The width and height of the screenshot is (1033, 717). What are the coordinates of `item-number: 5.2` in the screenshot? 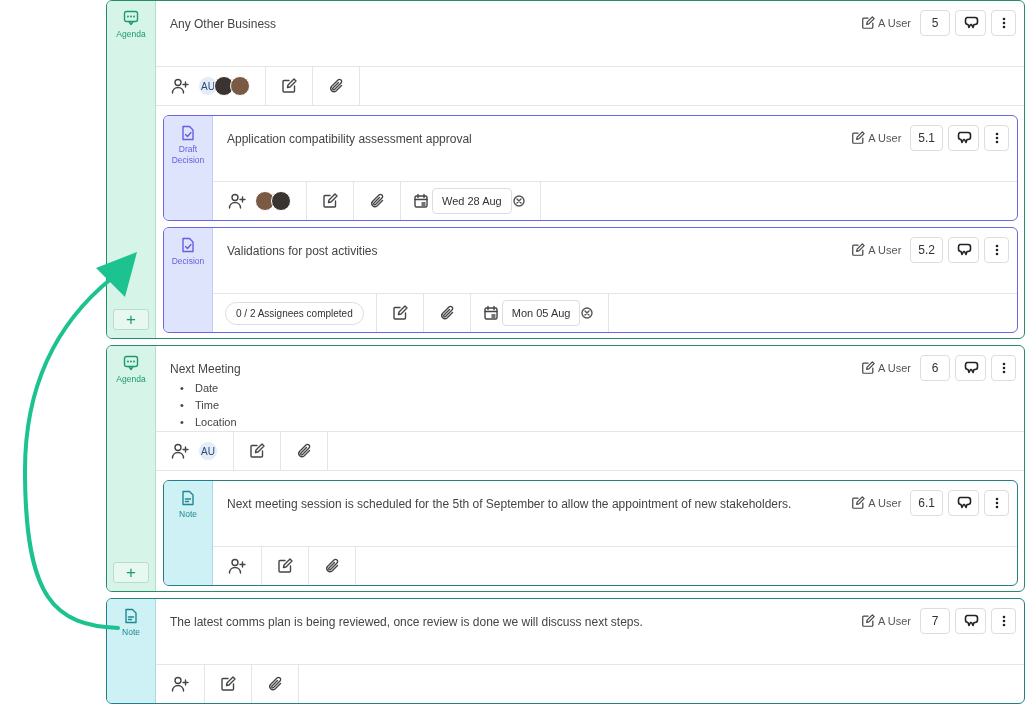 It's located at (926, 250).